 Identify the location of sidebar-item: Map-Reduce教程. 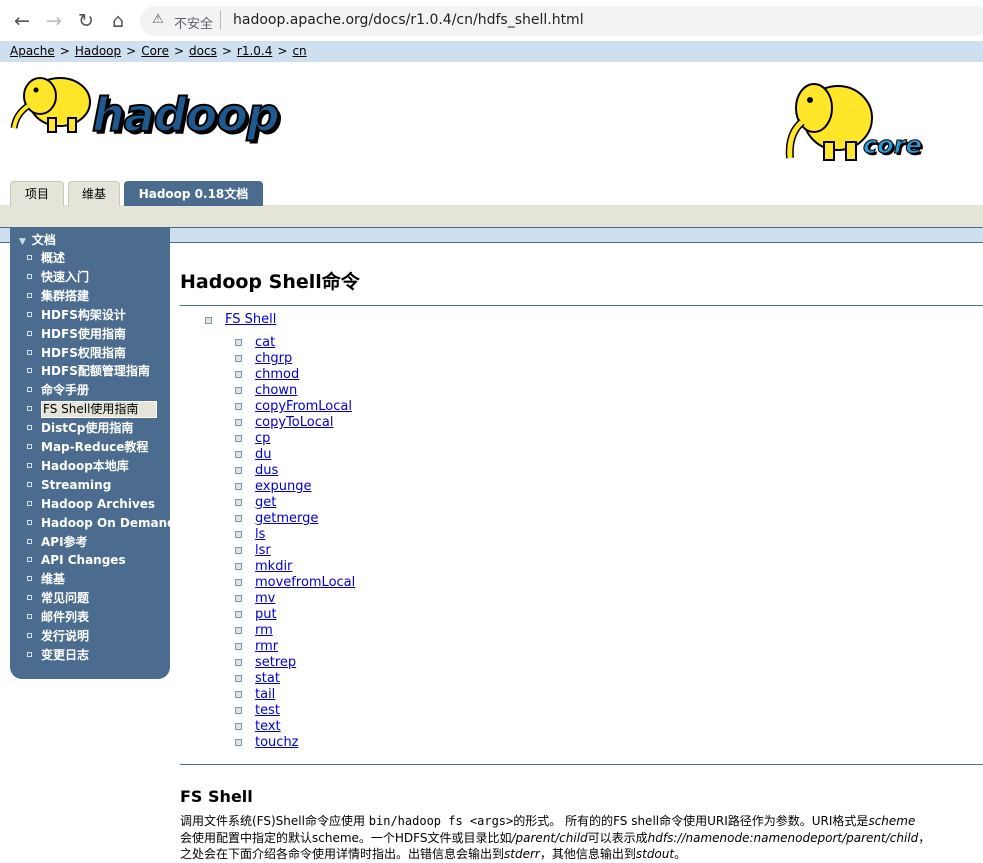
(87, 447).